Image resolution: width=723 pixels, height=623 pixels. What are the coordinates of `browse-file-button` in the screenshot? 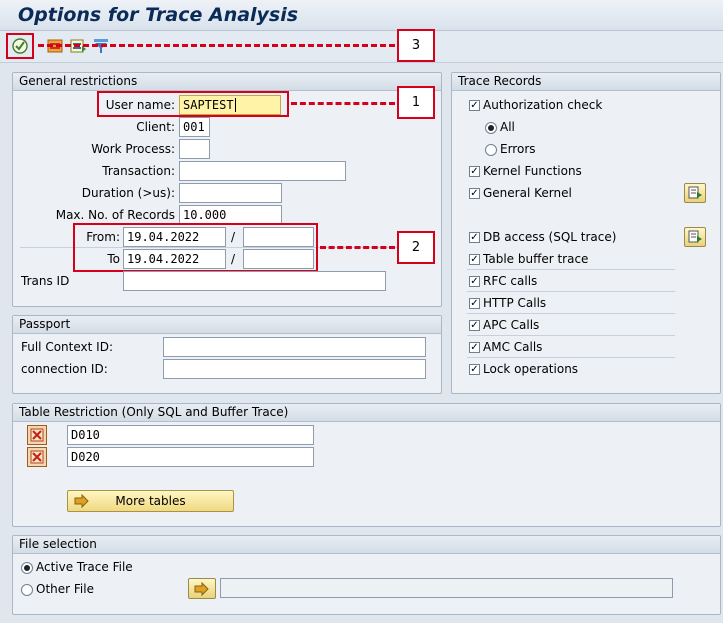 It's located at (202, 588).